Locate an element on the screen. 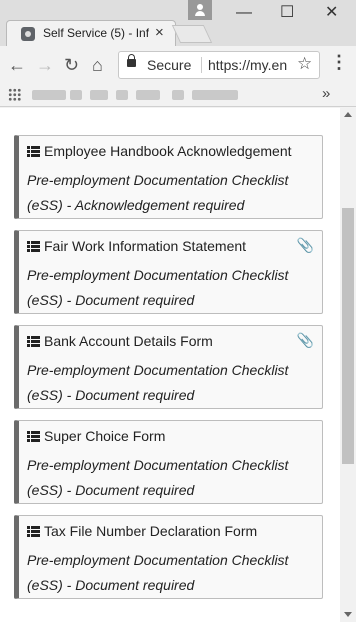 This screenshot has width=356, height=622. bookmarks-overflow-icon: » is located at coordinates (326, 93).